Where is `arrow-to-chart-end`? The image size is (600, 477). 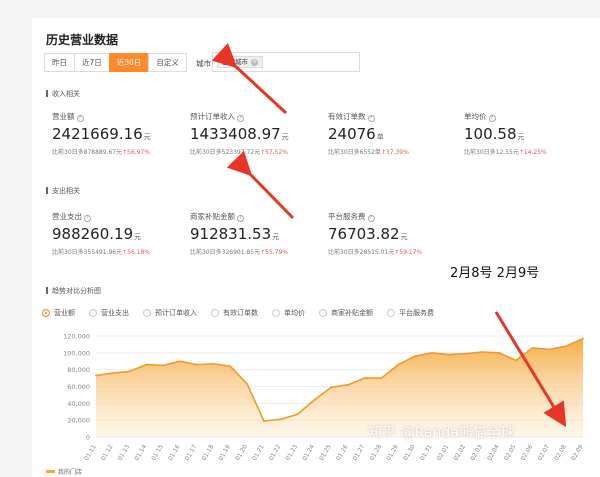
arrow-to-chart-end is located at coordinates (530, 369).